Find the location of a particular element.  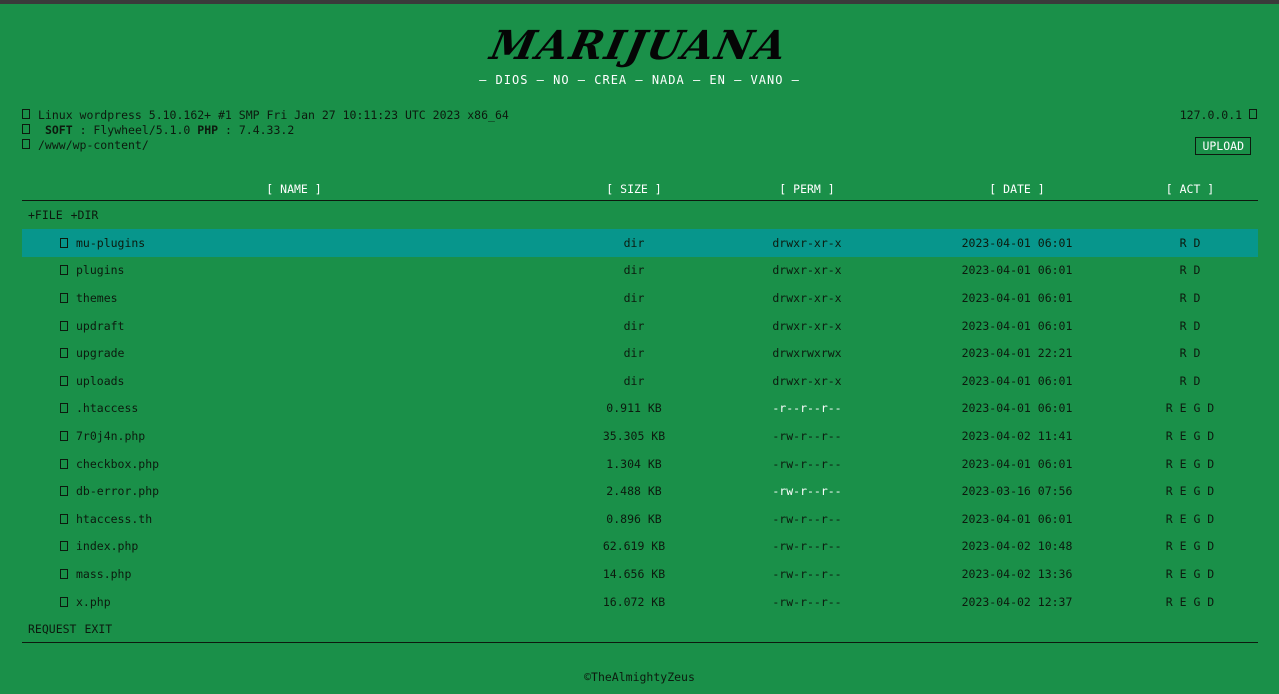

new-item-links: +FILE +DIR is located at coordinates (640, 215).